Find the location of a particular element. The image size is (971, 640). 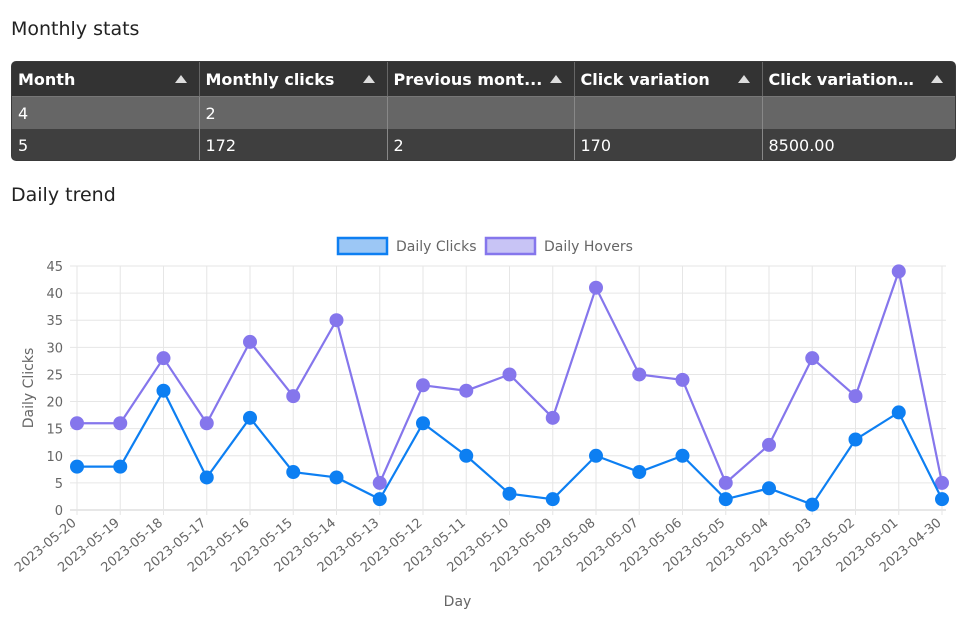

legend-label: Daily Hovers is located at coordinates (588, 247).